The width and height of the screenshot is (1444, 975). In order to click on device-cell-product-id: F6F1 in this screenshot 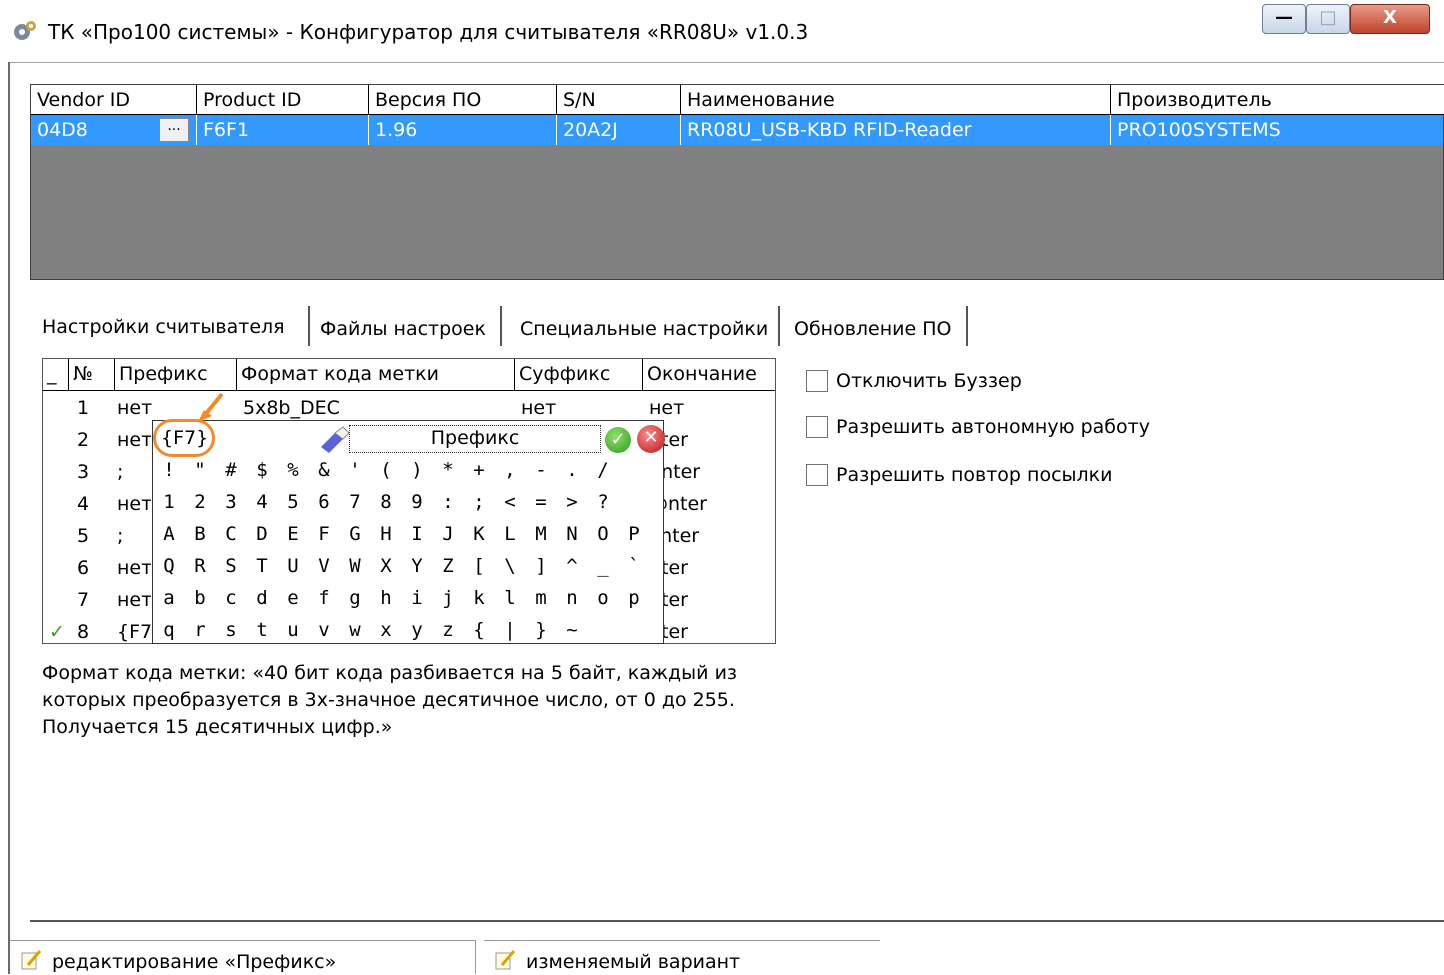, I will do `click(283, 130)`.